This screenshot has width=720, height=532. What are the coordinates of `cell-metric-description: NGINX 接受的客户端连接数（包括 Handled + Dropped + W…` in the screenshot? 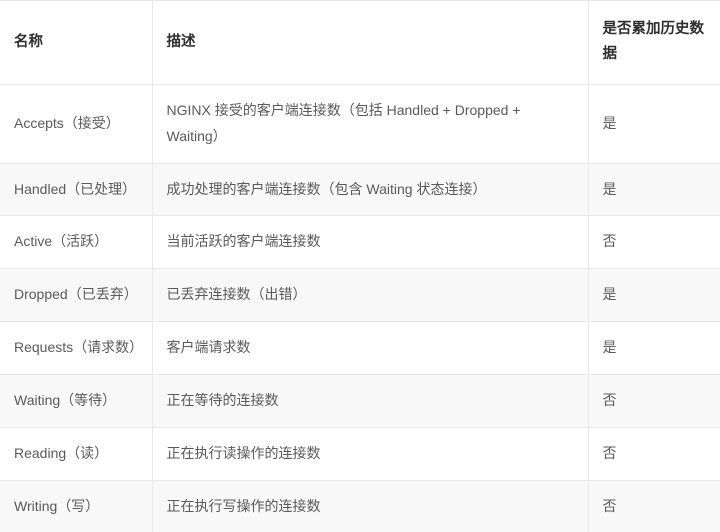 It's located at (370, 123).